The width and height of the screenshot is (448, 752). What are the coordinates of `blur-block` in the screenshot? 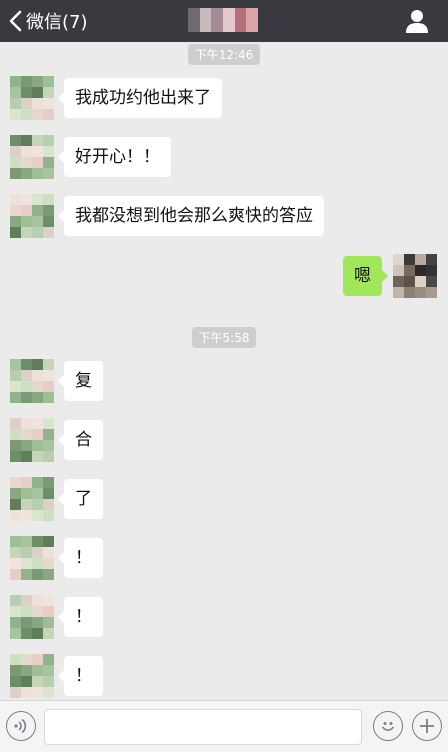 It's located at (252, 20).